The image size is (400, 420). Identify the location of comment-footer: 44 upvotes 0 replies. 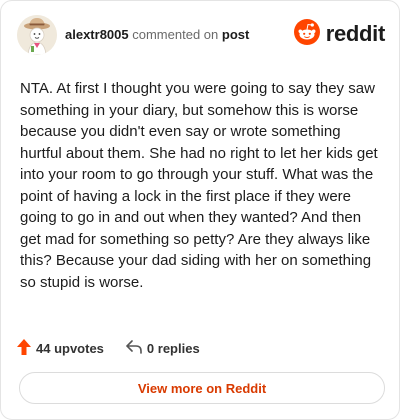
(108, 348).